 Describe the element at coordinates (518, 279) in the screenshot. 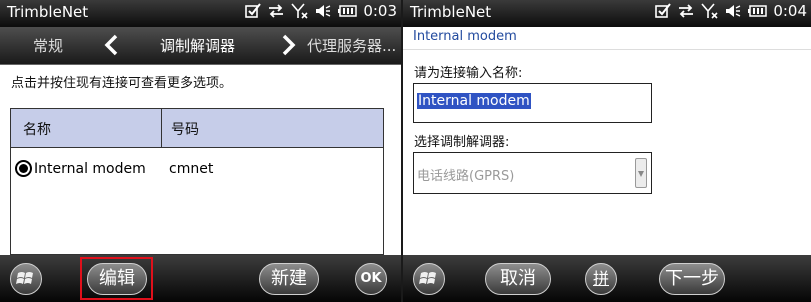

I see `cancel-button: 取消` at that location.